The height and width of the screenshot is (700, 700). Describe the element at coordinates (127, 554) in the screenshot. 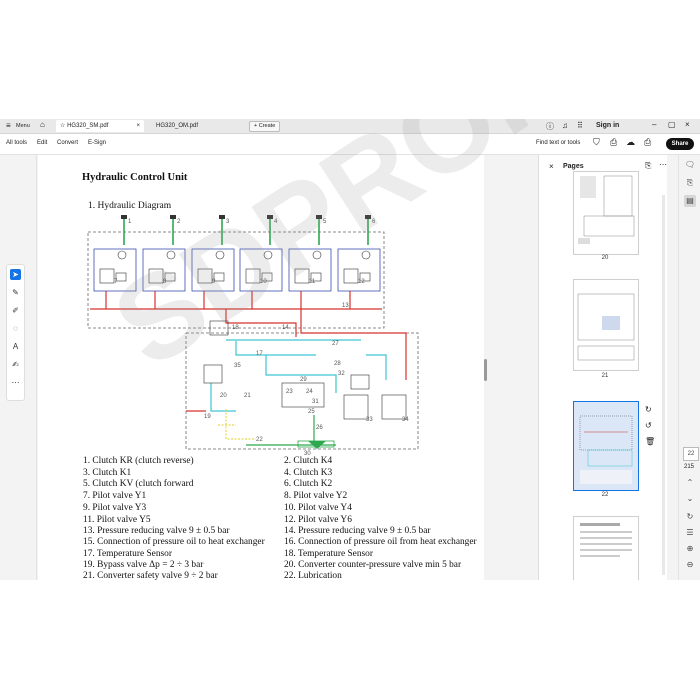

I see `legend-item: 17. Temperature Sensor` at that location.